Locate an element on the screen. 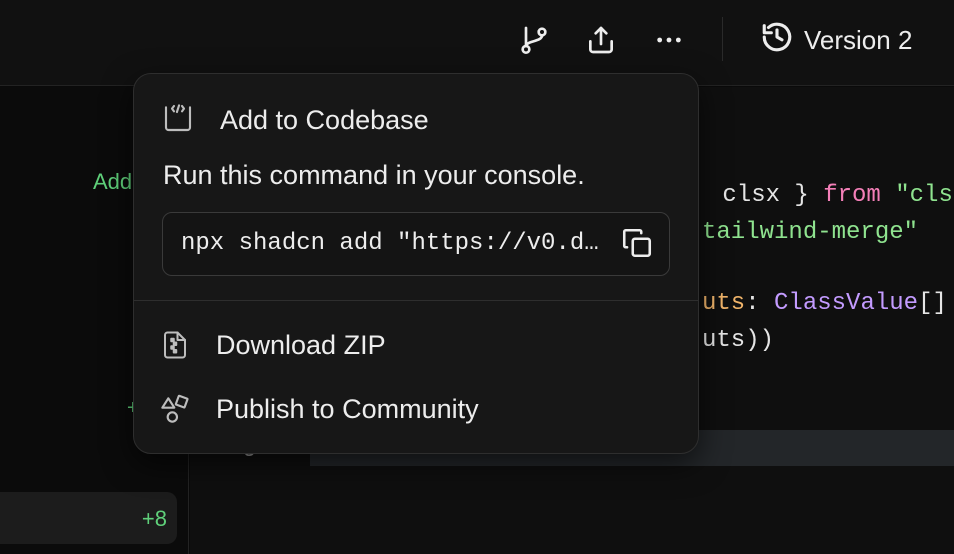  version-label: Version 2 is located at coordinates (858, 39).